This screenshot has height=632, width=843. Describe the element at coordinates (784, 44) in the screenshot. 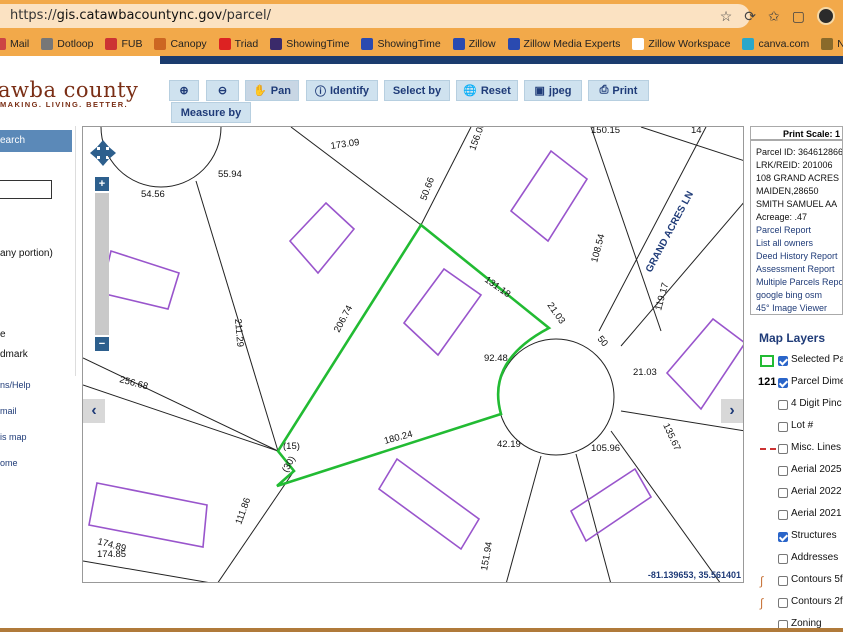

I see `bookmark-label: canva.com` at that location.